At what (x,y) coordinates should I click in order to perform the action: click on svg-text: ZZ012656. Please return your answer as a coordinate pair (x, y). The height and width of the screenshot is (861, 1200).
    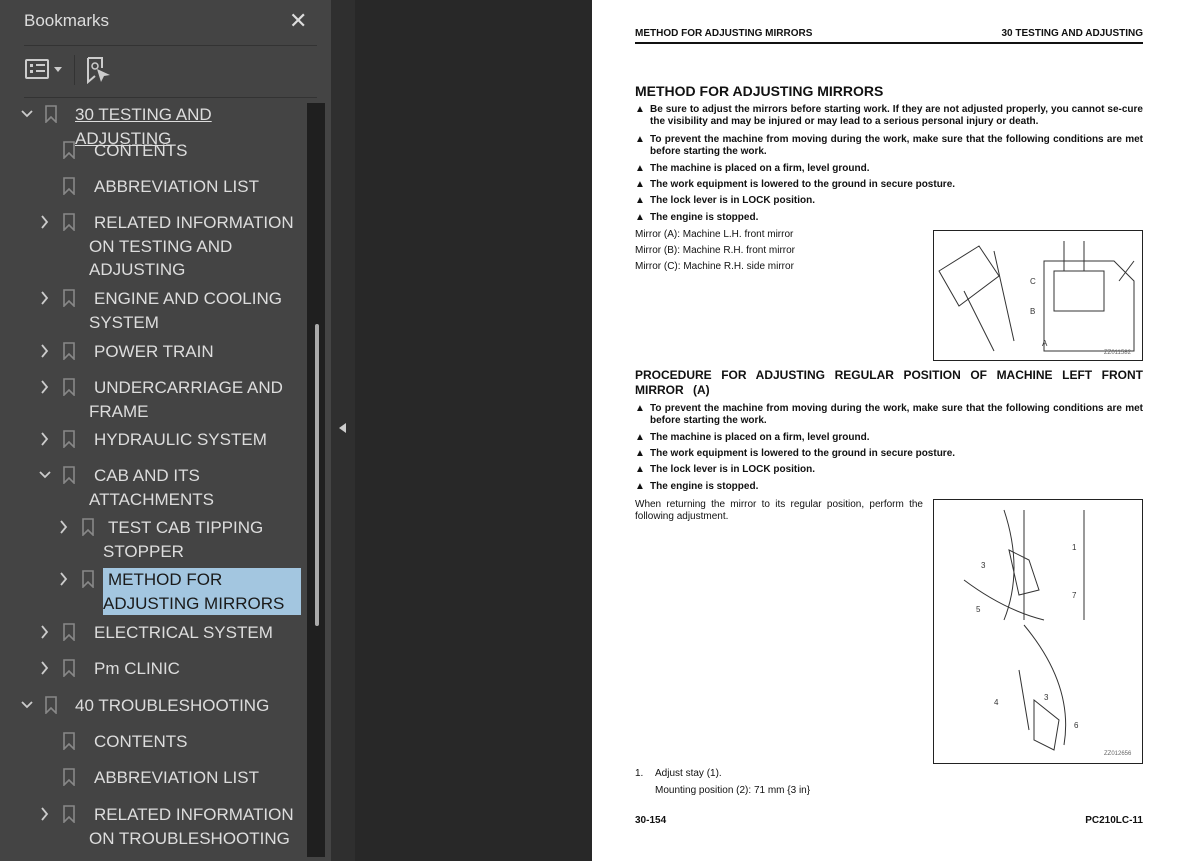
    Looking at the image, I should click on (1118, 754).